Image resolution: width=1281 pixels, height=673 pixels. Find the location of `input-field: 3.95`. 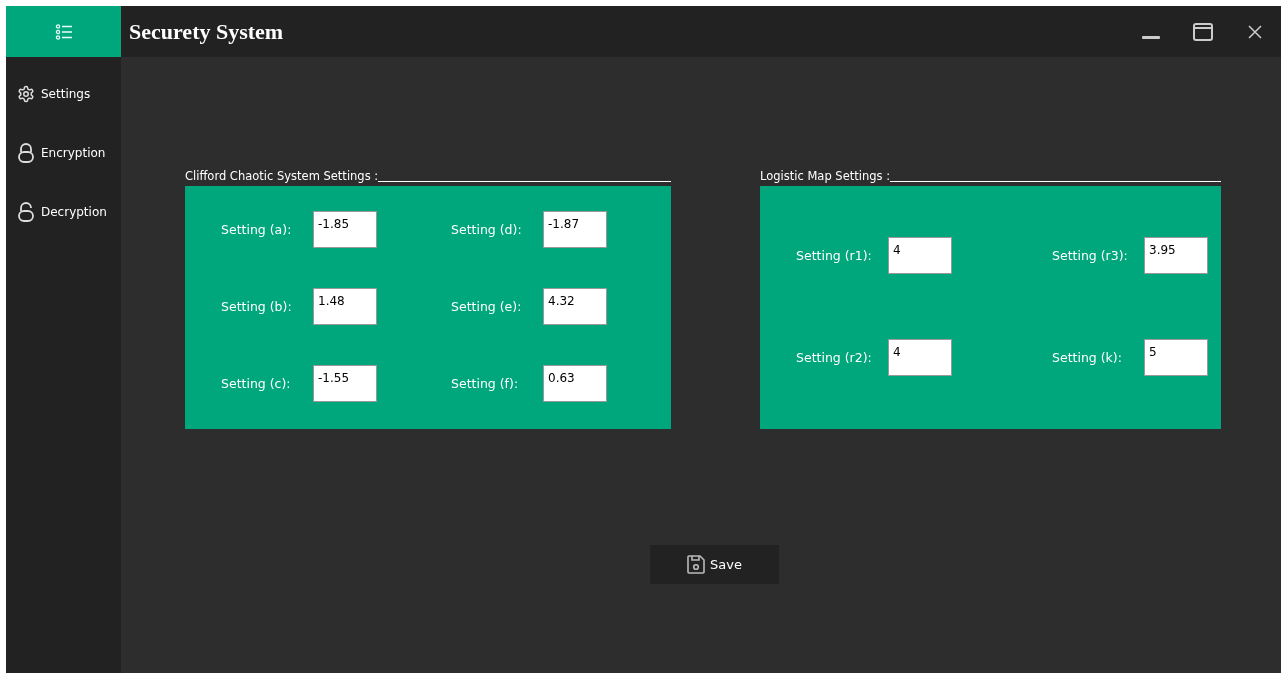

input-field: 3.95 is located at coordinates (1176, 255).